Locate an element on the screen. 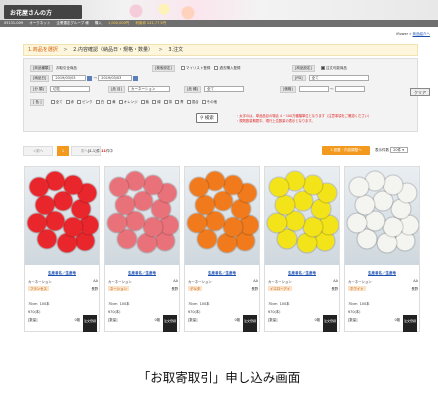 The height and width of the screenshot is (400, 438). result-suffix: 件中 is located at coordinates (109, 151).